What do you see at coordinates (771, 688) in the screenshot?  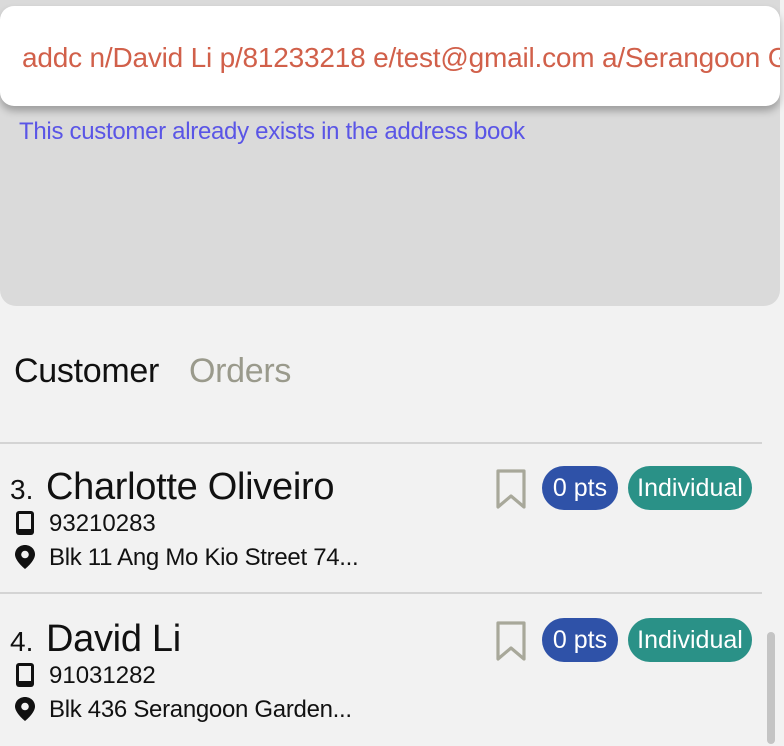 I see `list-scrollbar` at bounding box center [771, 688].